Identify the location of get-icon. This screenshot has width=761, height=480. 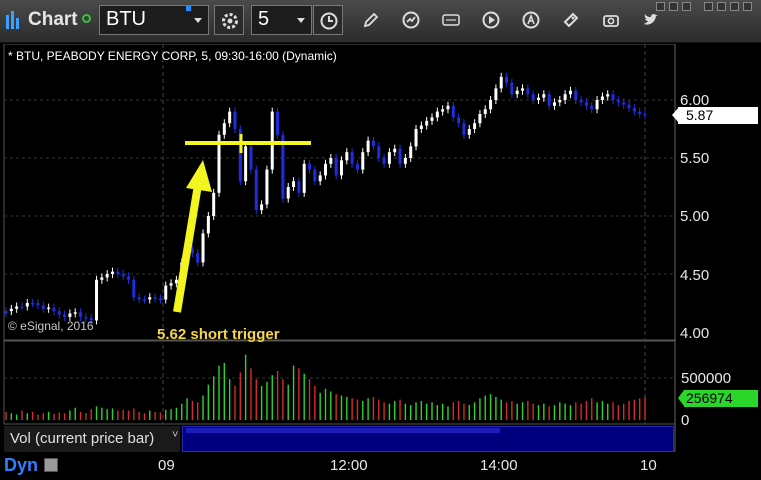
(451, 20).